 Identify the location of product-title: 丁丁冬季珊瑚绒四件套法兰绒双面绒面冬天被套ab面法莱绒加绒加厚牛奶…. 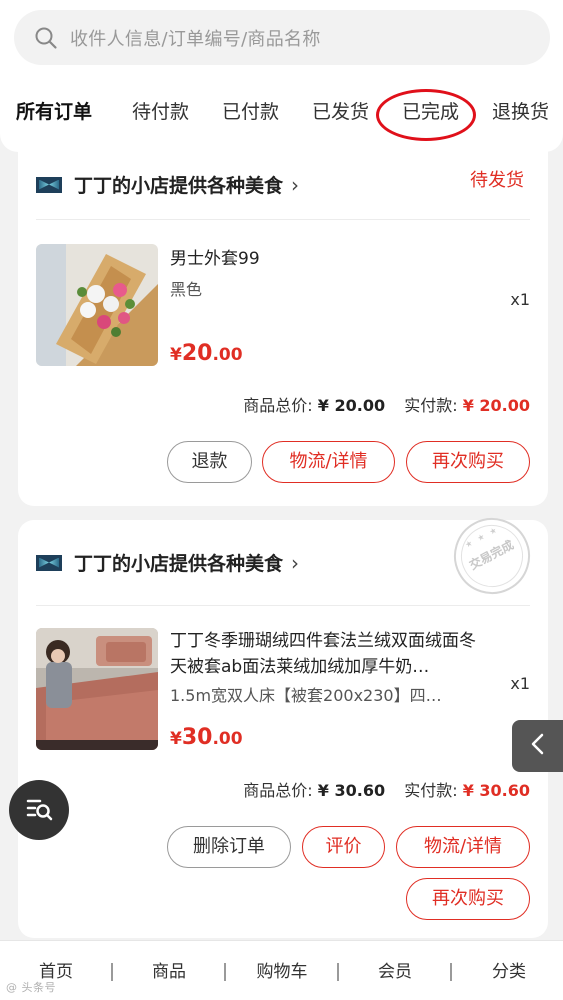
(323, 654).